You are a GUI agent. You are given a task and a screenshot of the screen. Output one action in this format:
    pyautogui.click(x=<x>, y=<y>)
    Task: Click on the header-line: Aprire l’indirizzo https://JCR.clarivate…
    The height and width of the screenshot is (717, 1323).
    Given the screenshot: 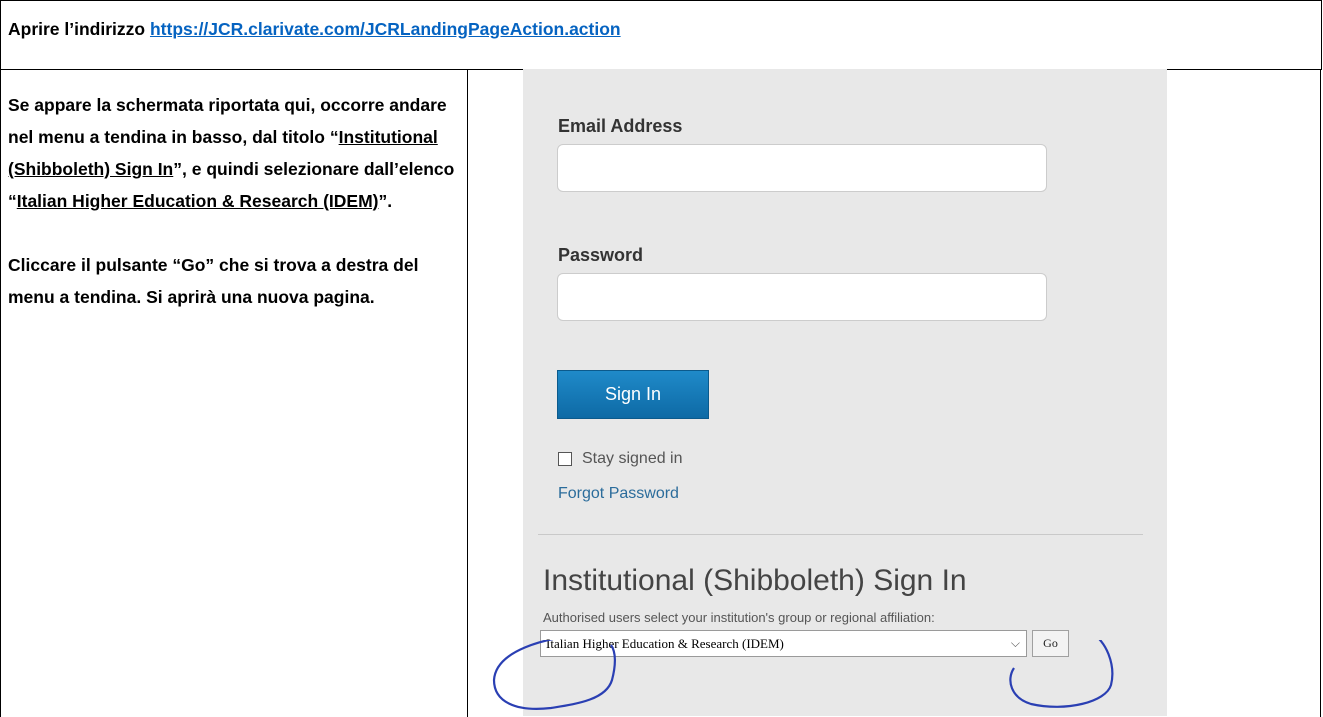 What is the action you would take?
    pyautogui.click(x=314, y=29)
    